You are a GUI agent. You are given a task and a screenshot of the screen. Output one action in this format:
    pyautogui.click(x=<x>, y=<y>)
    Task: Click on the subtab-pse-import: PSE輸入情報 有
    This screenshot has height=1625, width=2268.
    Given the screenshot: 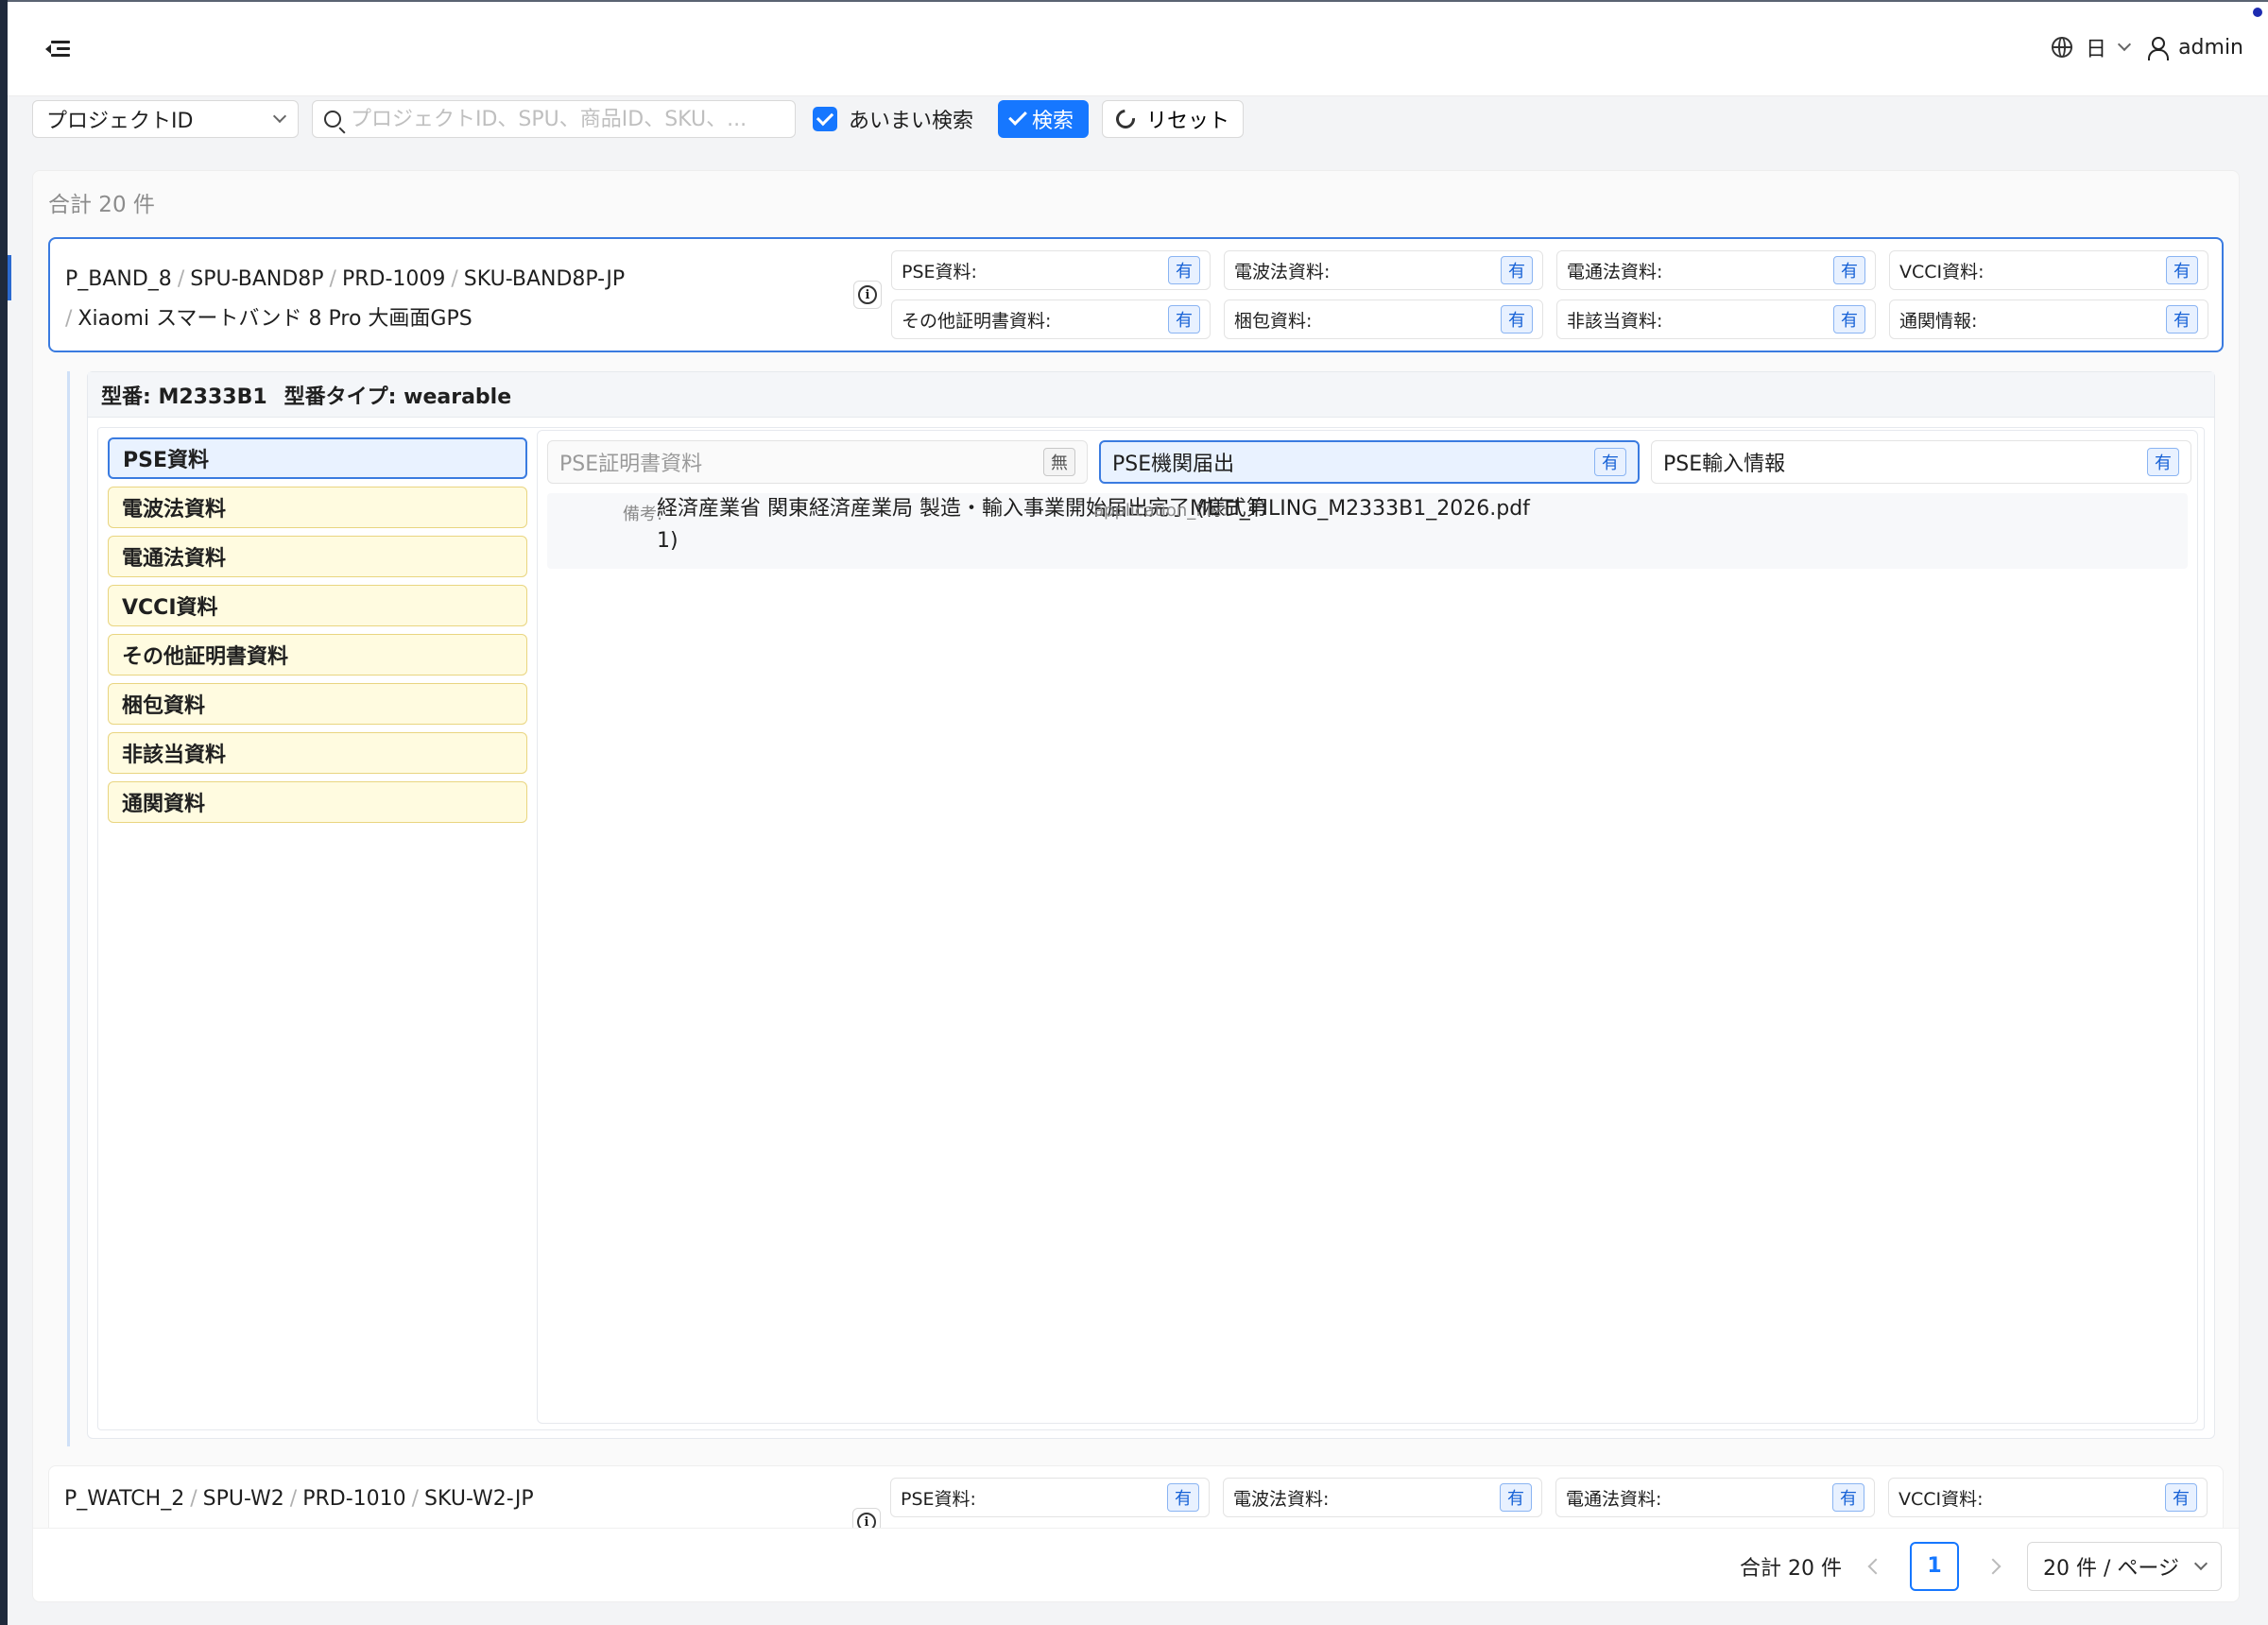 What is the action you would take?
    pyautogui.click(x=1921, y=462)
    